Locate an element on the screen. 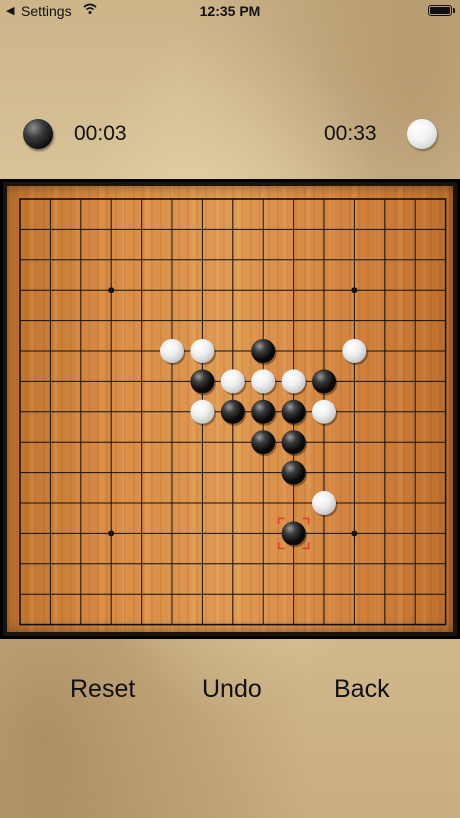 The height and width of the screenshot is (818, 460). black-timer: 00:03 is located at coordinates (100, 133).